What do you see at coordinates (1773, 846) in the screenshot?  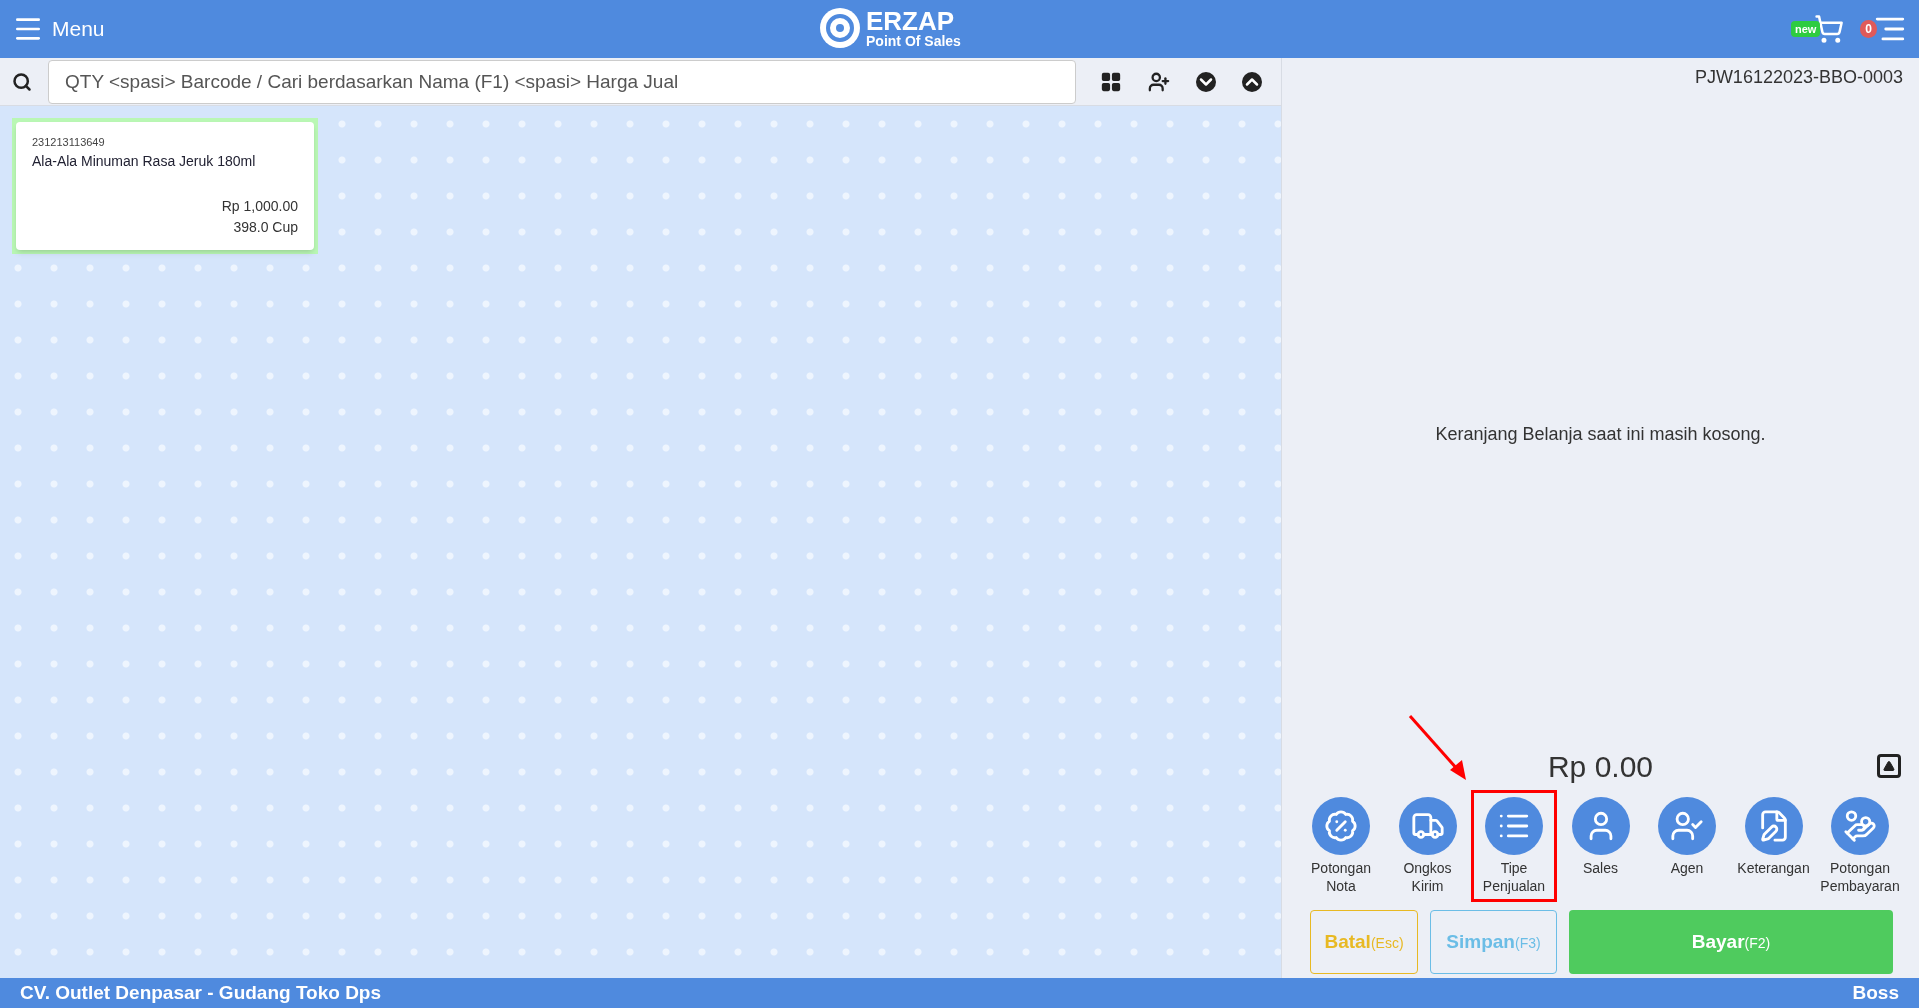 I see `action-button: Keterangan` at bounding box center [1773, 846].